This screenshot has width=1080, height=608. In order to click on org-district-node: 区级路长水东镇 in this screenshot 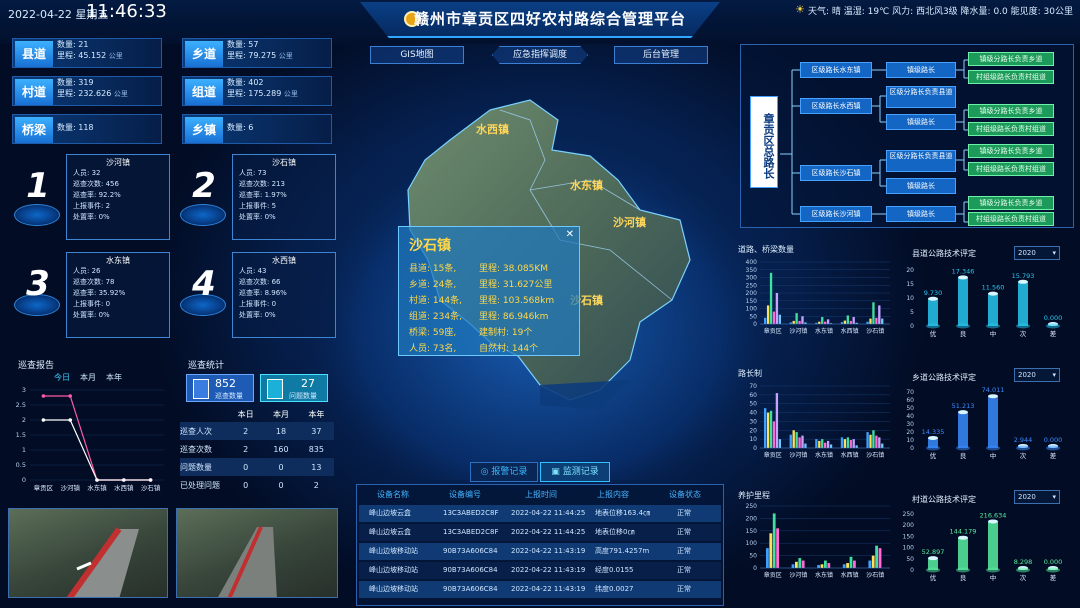, I will do `click(836, 70)`.